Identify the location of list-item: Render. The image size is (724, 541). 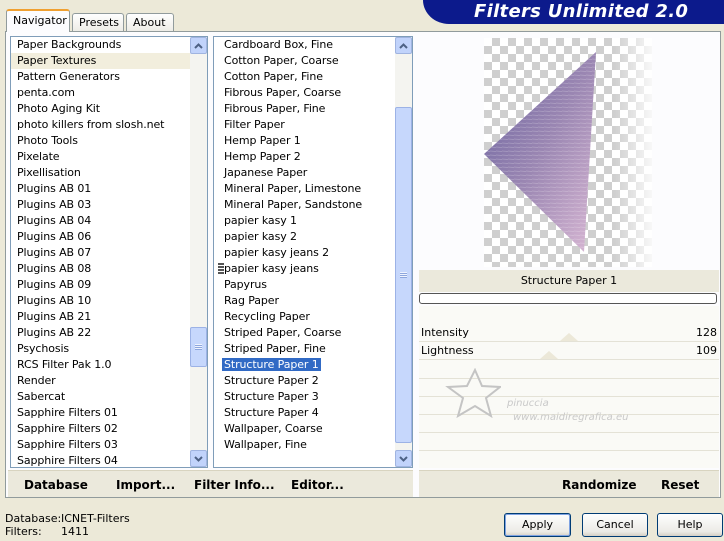
(100, 381).